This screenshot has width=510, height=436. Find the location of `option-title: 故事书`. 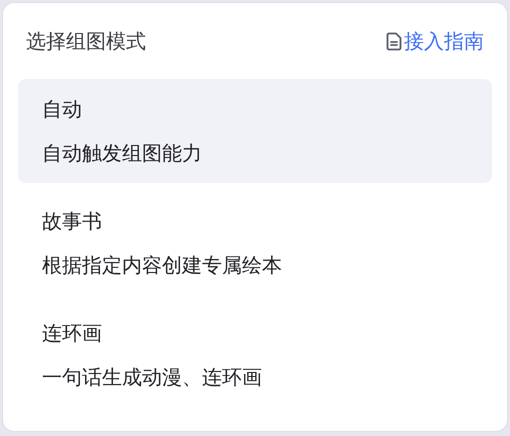

option-title: 故事书 is located at coordinates (72, 221).